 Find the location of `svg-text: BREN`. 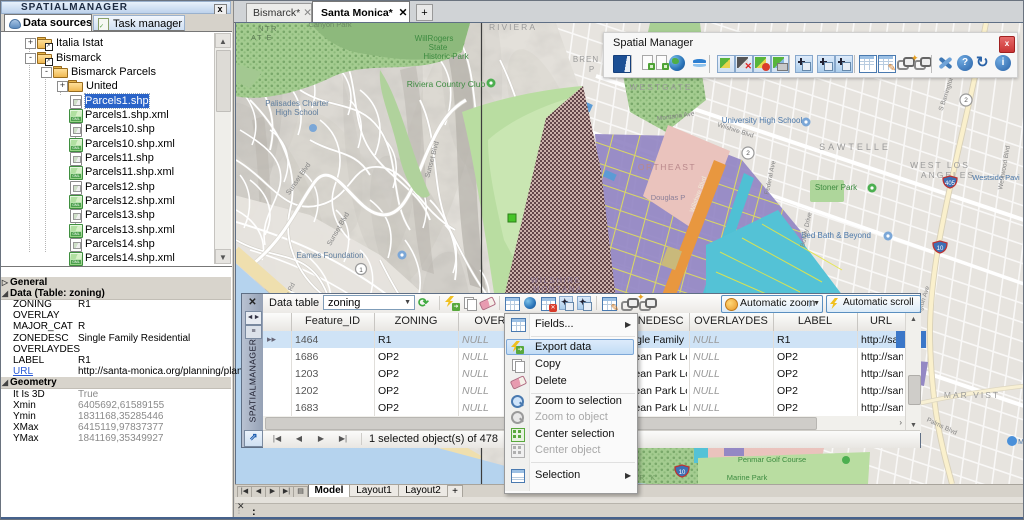

svg-text: BREN is located at coordinates (586, 59).